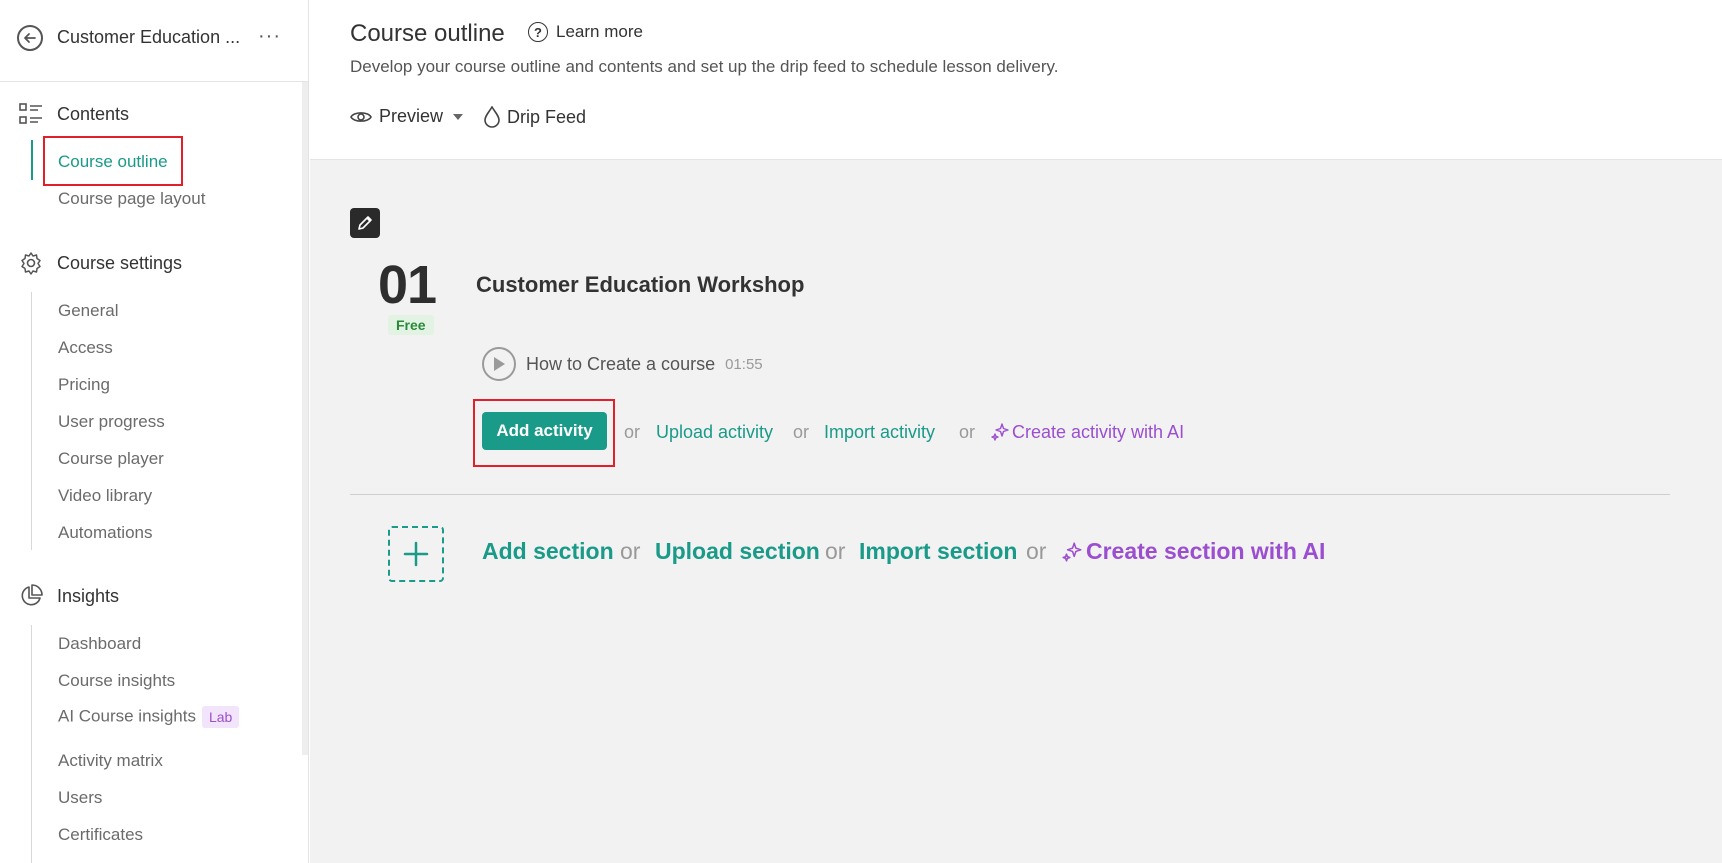  I want to click on sidebar-item-course-insights: Course insights, so click(116, 681).